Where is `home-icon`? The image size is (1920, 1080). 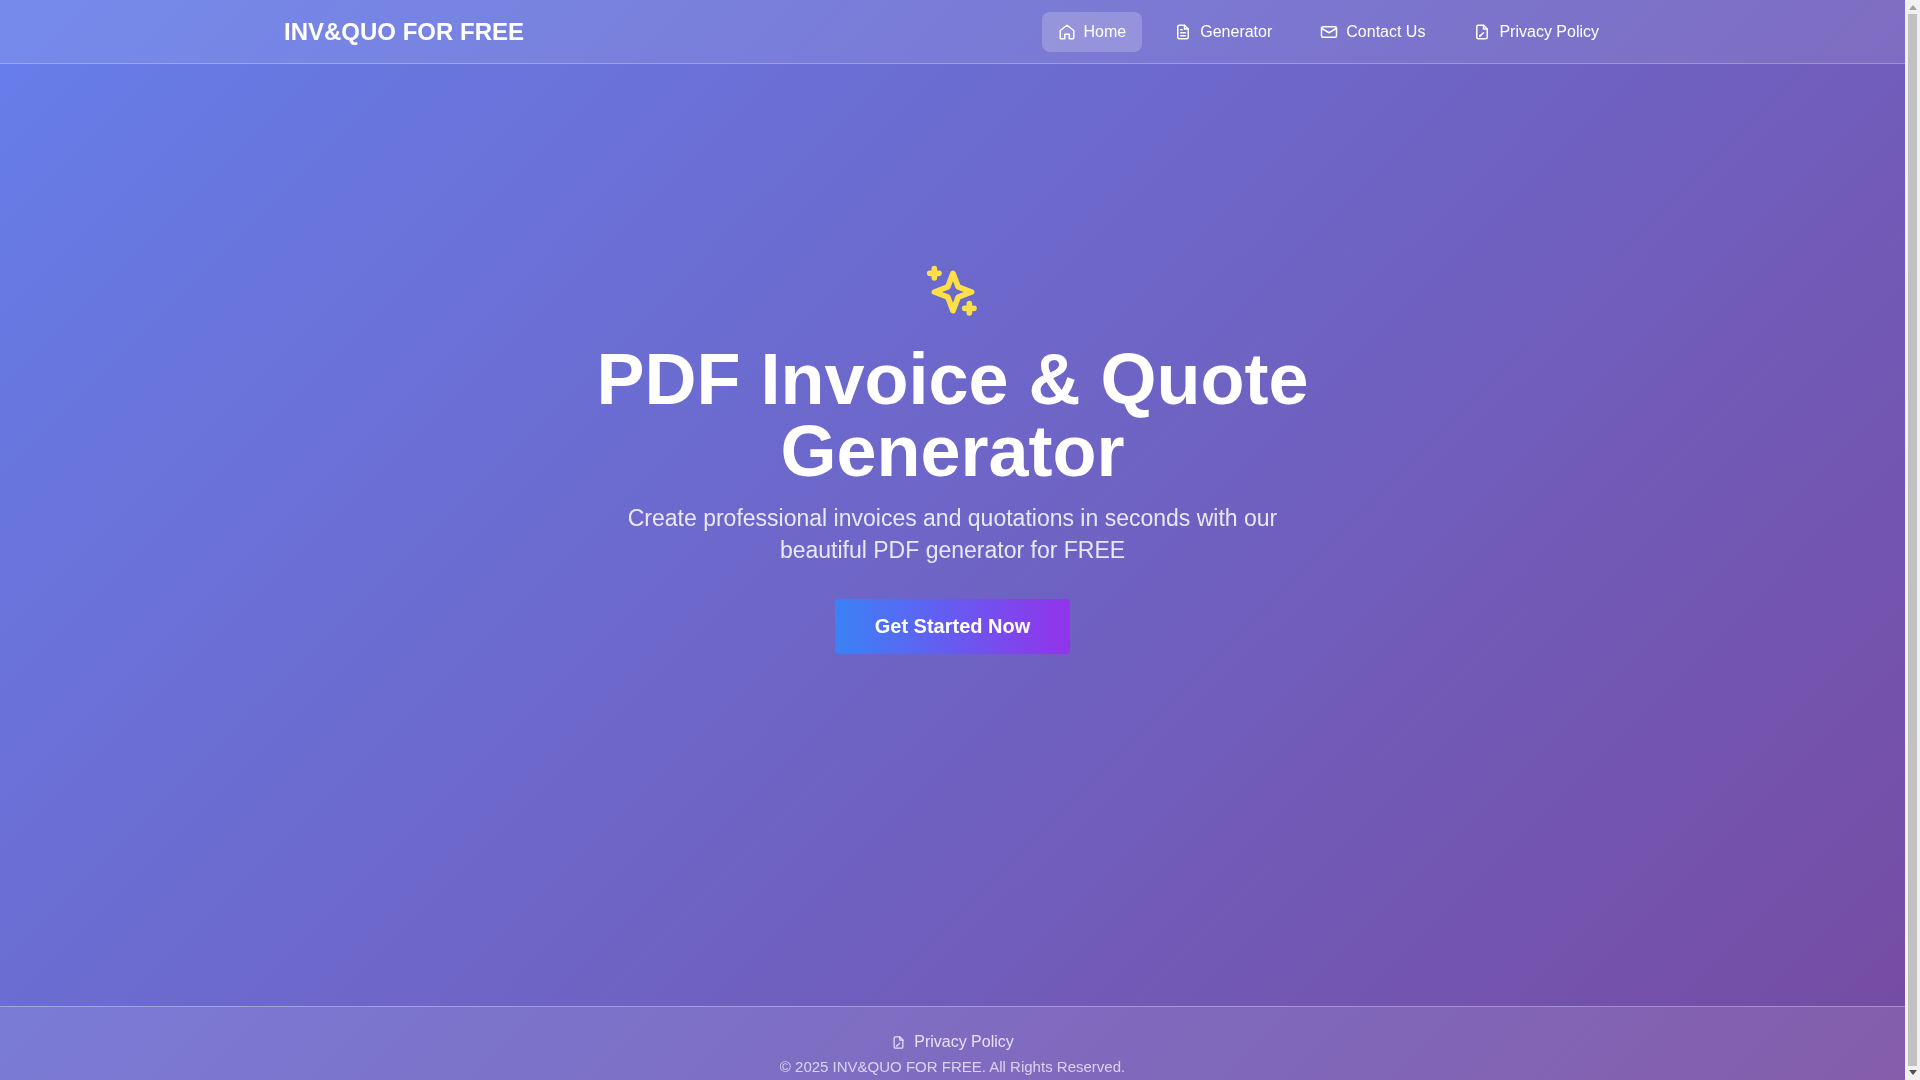
home-icon is located at coordinates (1066, 31).